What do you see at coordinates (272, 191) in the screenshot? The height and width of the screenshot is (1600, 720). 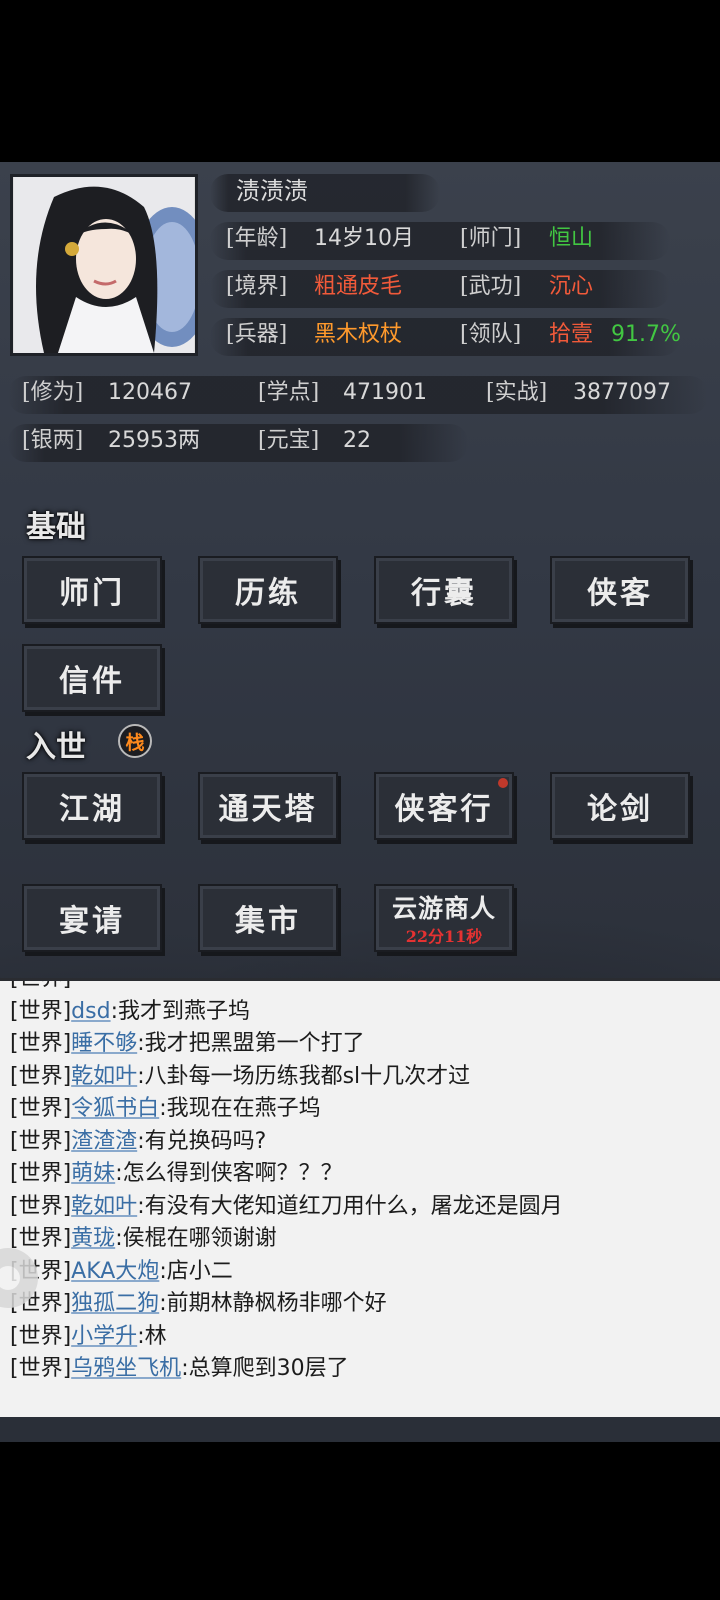 I see `player-name: 渍渍渍` at bounding box center [272, 191].